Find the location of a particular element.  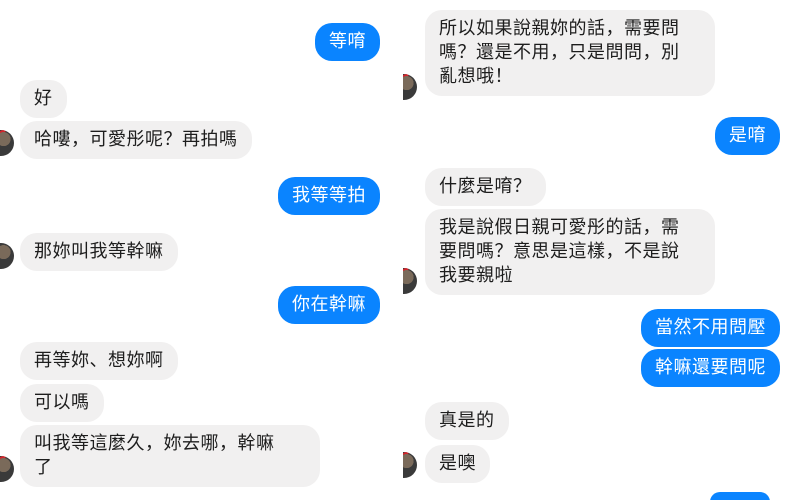

incoming-message: 我是說假日親可愛彤的話，需 要問嗎？意思是這樣，不是說 我要親啦 is located at coordinates (570, 252).